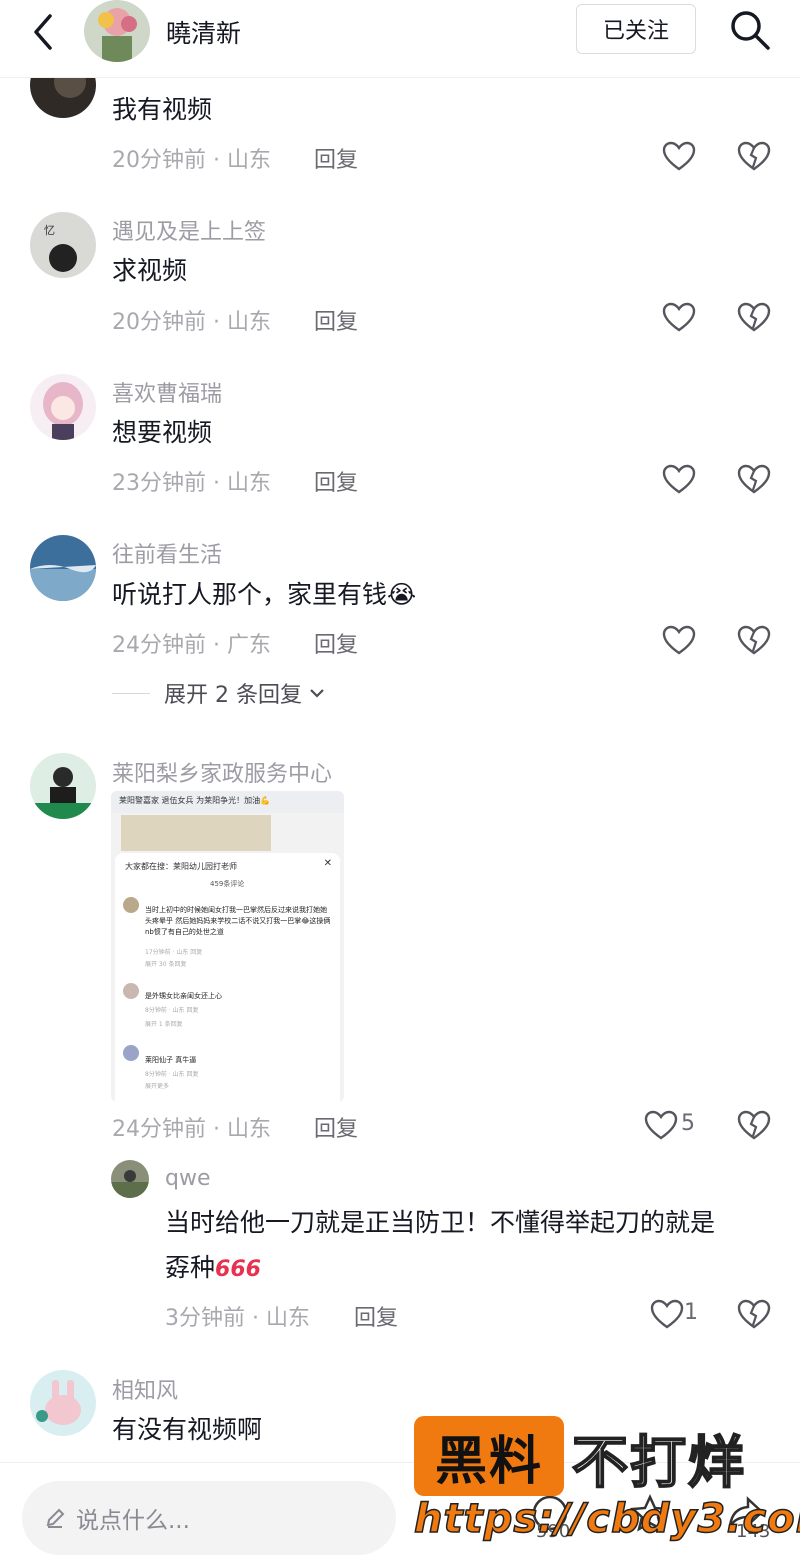 The width and height of the screenshot is (800, 1563). I want to click on comment-text: 想要视频, so click(162, 432).